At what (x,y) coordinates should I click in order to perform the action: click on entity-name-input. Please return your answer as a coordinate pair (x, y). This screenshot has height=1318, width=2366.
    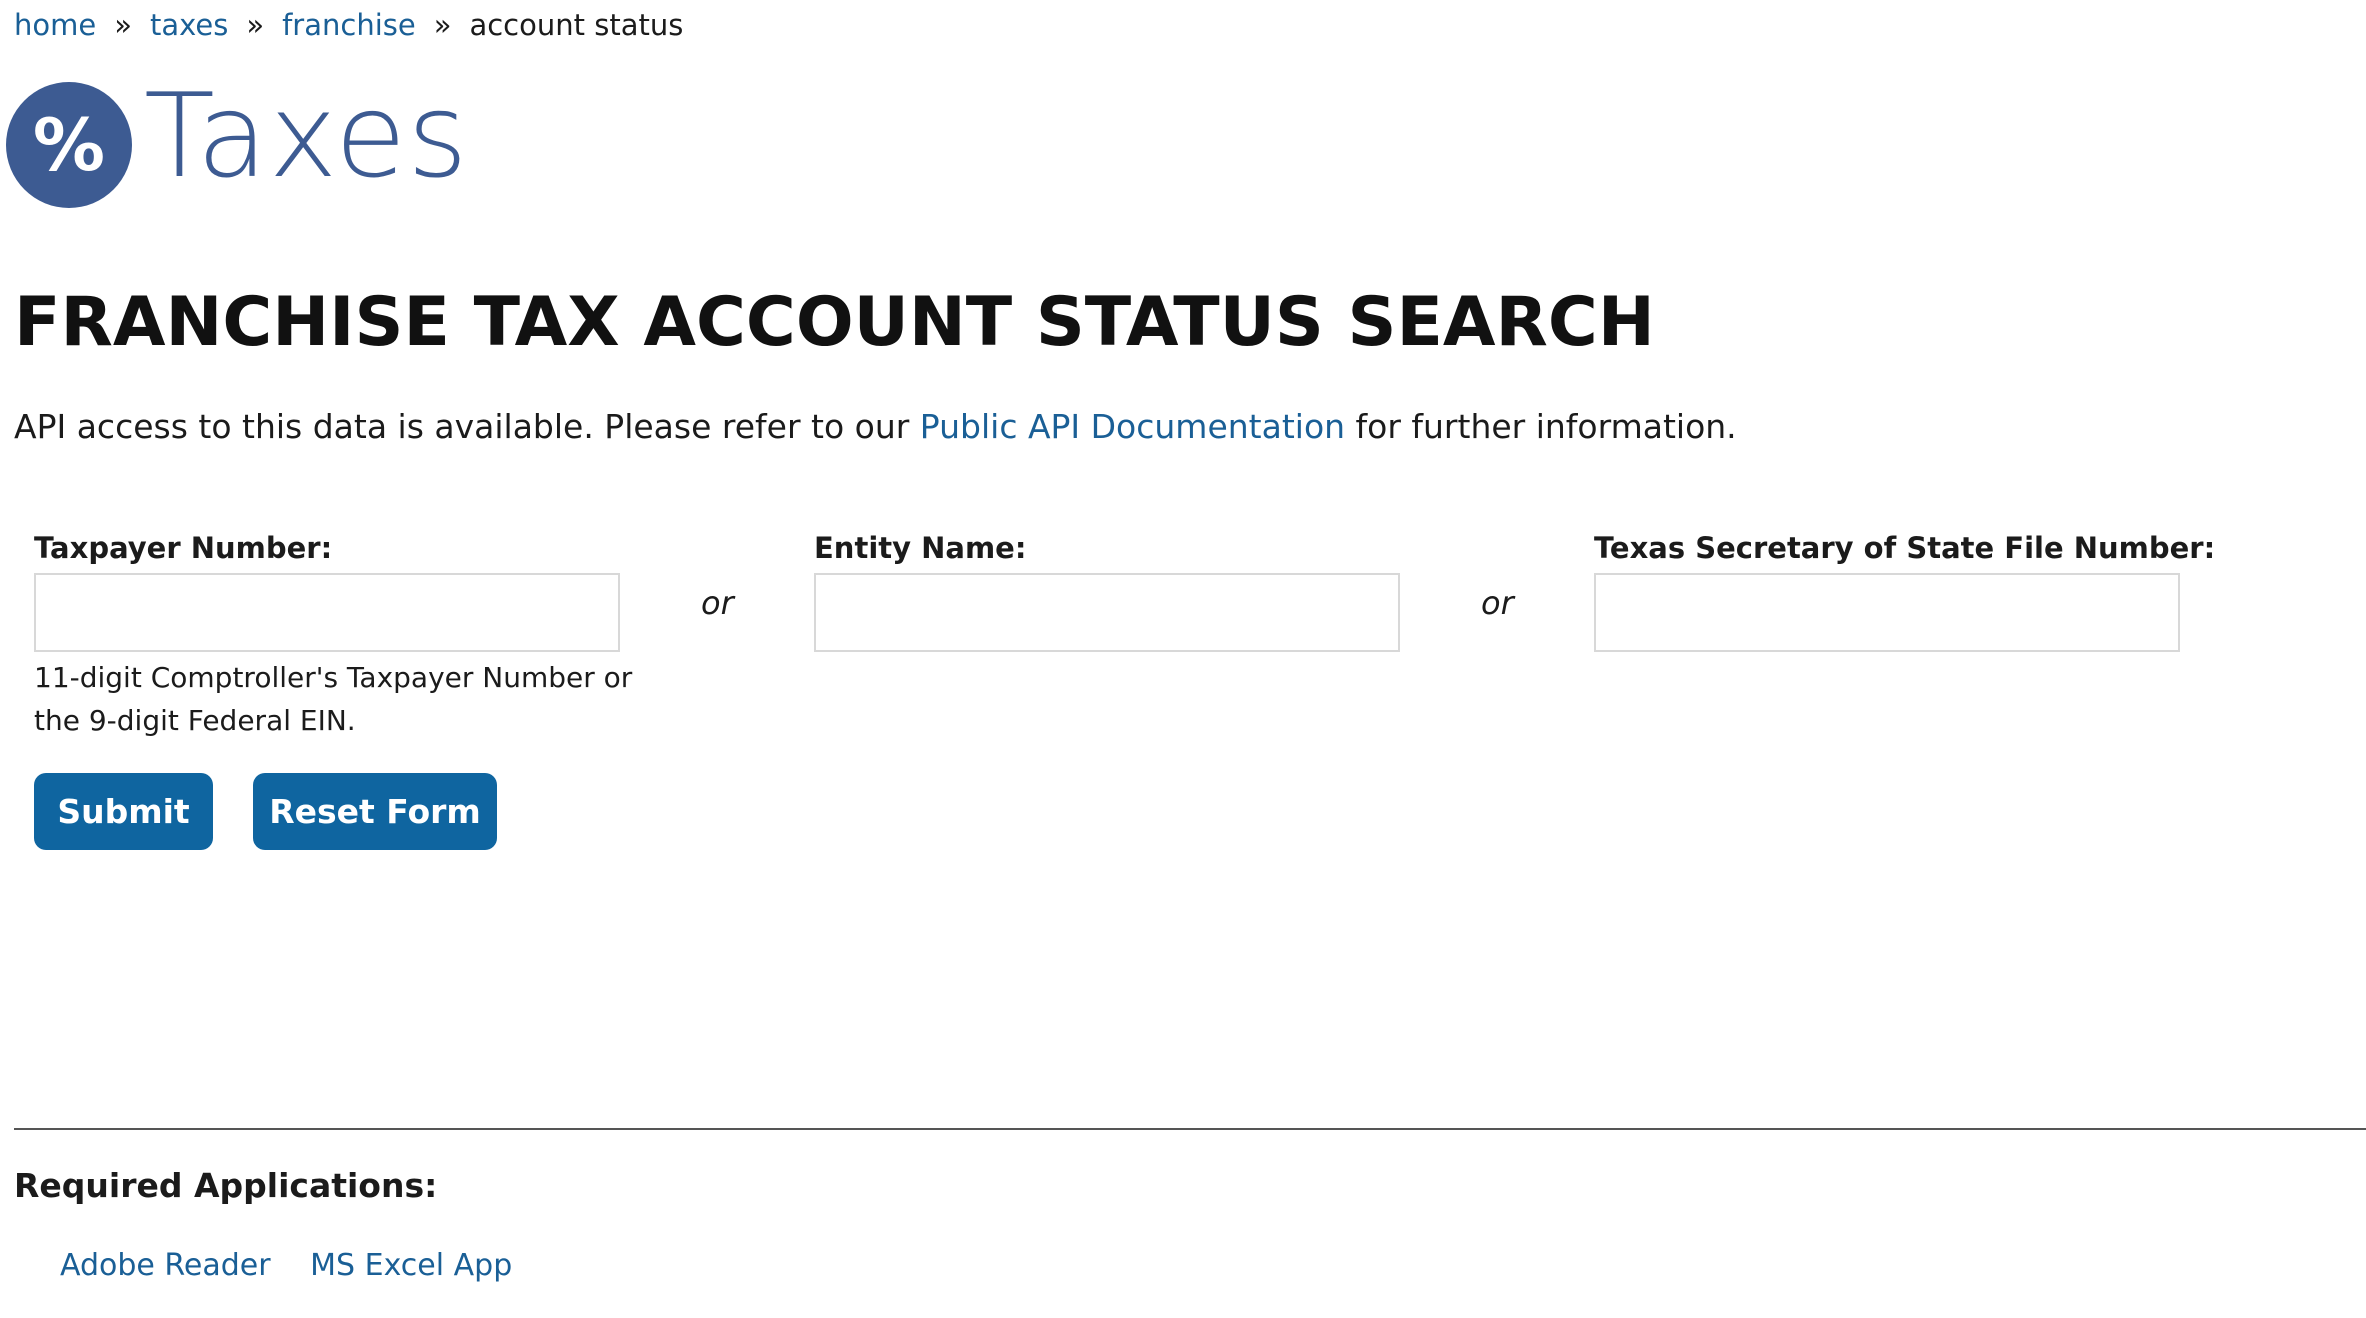
    Looking at the image, I should click on (1107, 612).